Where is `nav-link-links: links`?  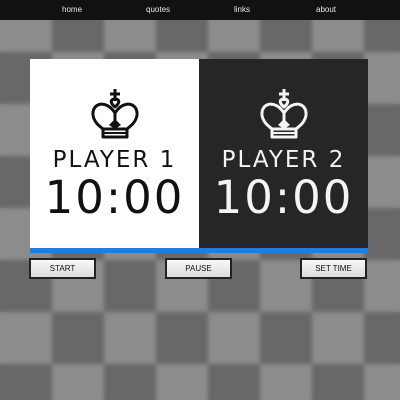
nav-link-links: links is located at coordinates (242, 10).